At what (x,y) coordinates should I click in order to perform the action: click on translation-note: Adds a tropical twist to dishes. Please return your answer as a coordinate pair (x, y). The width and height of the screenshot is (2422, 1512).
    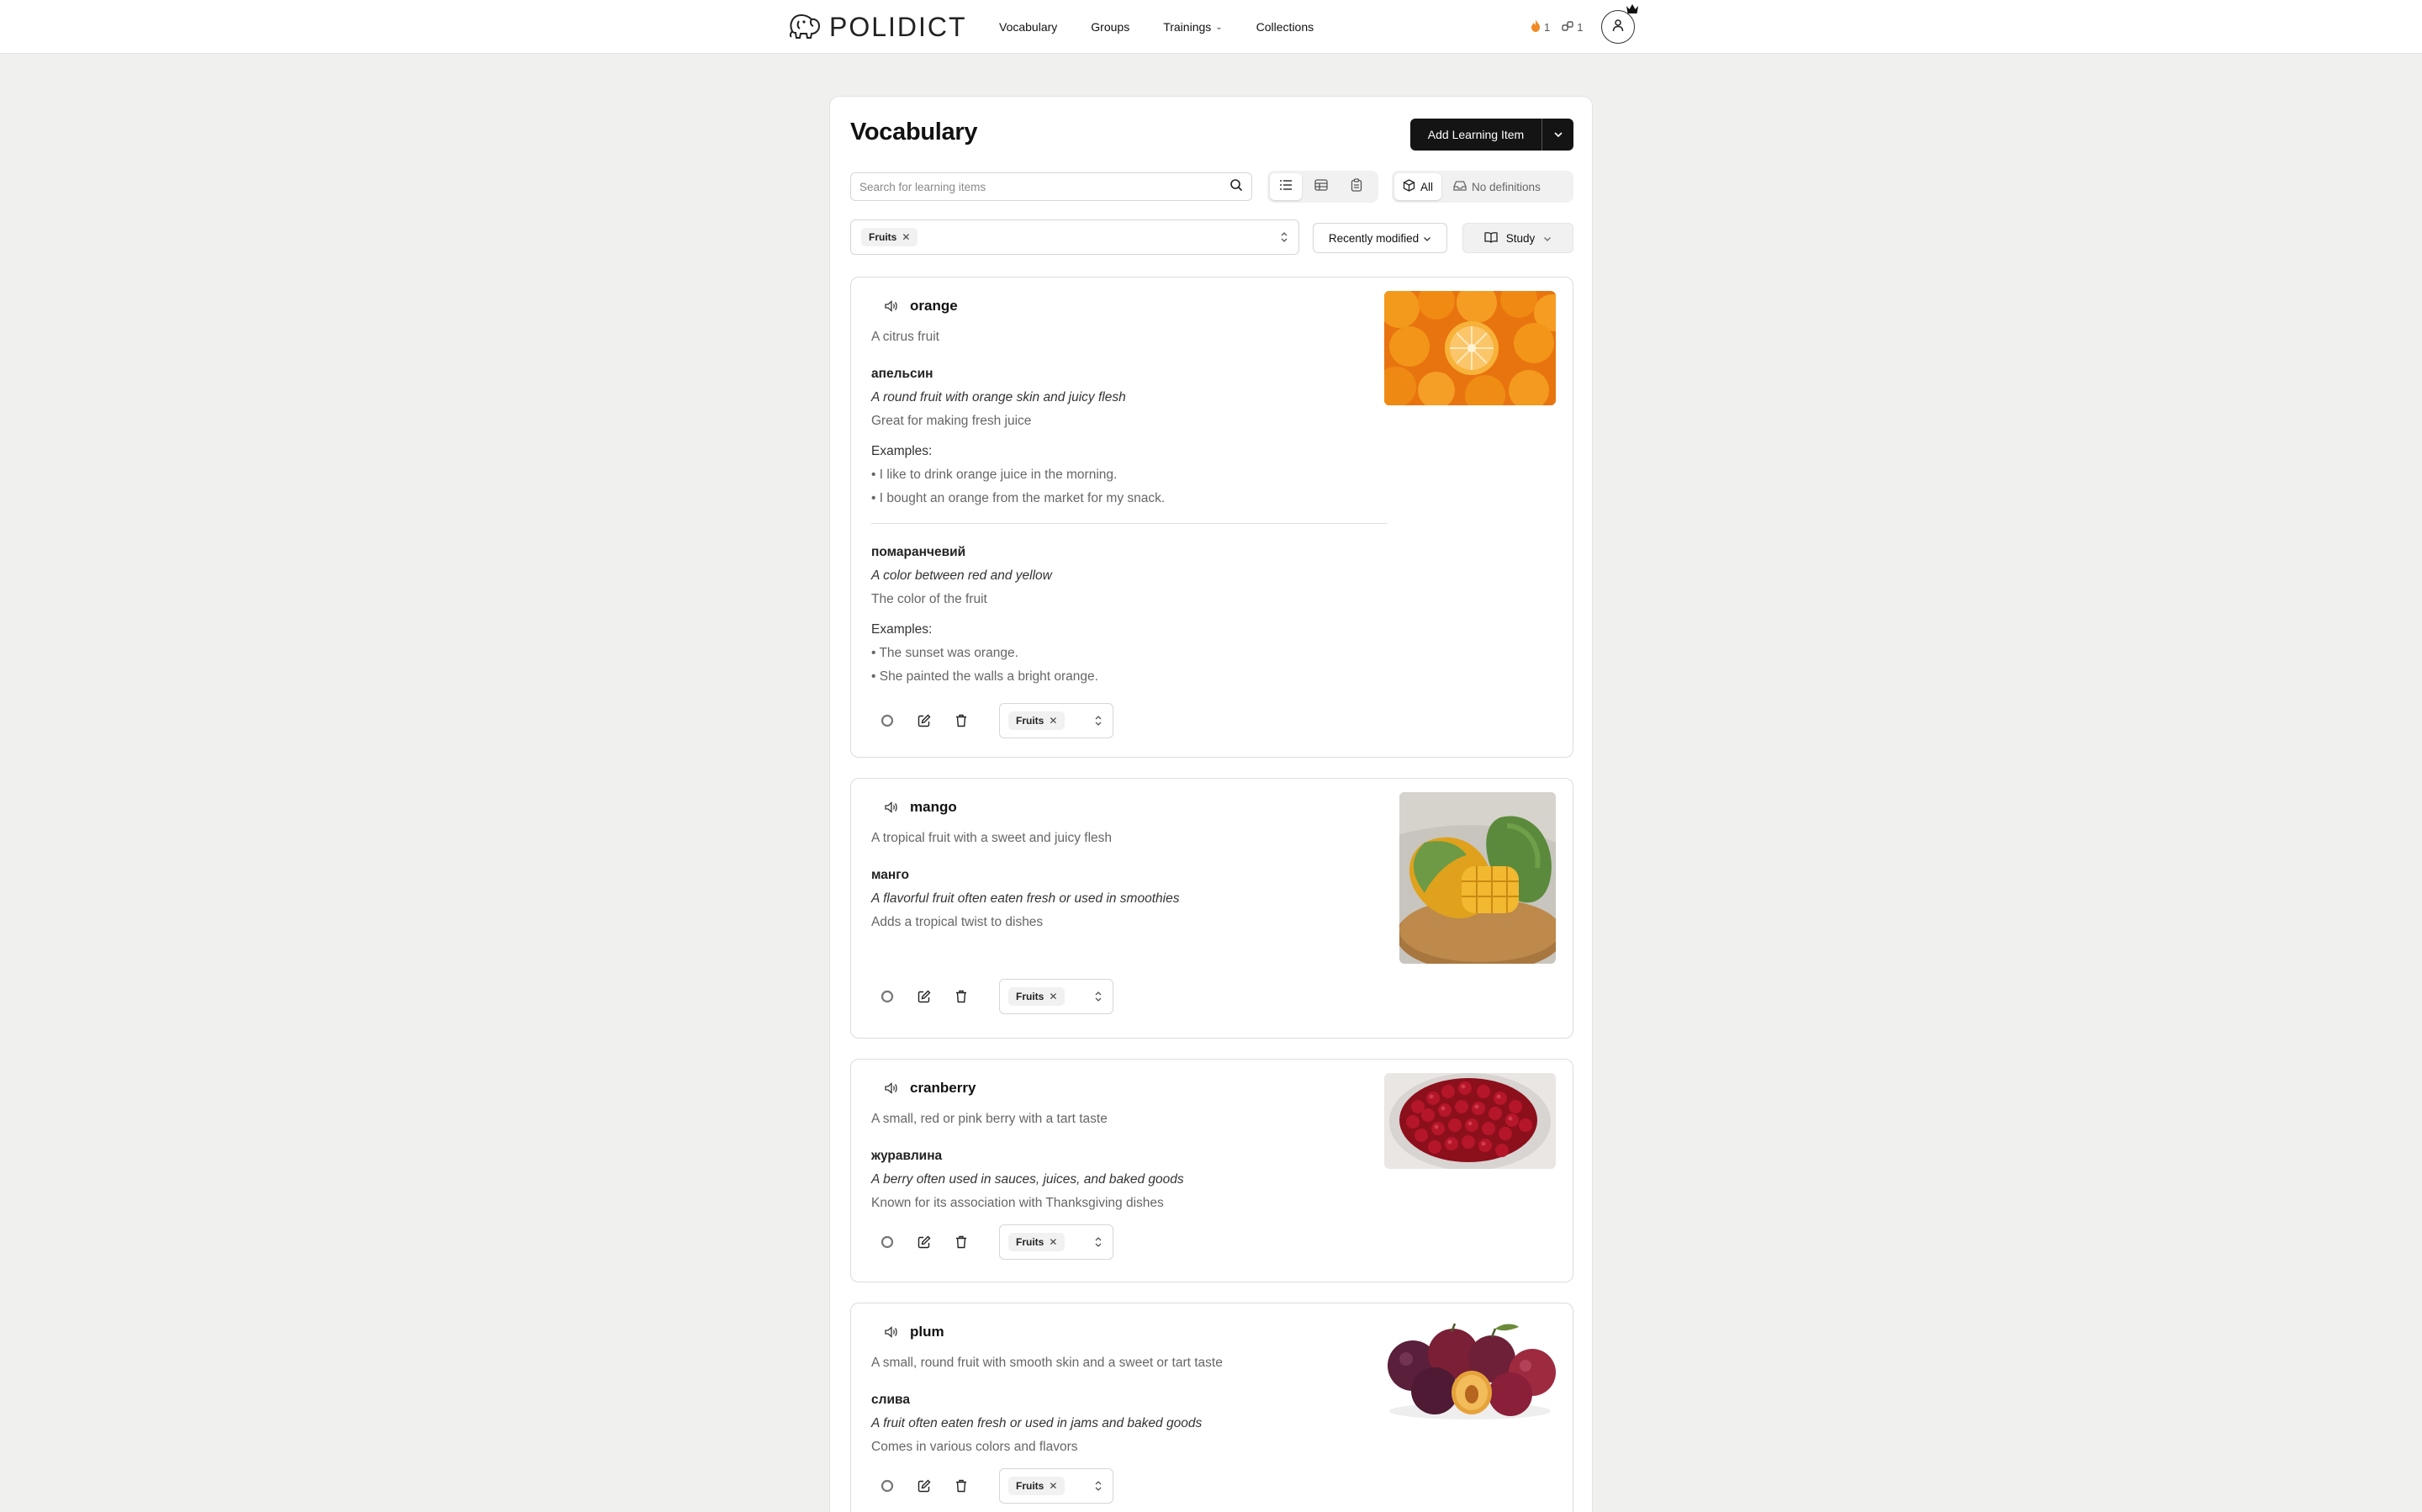
    Looking at the image, I should click on (957, 922).